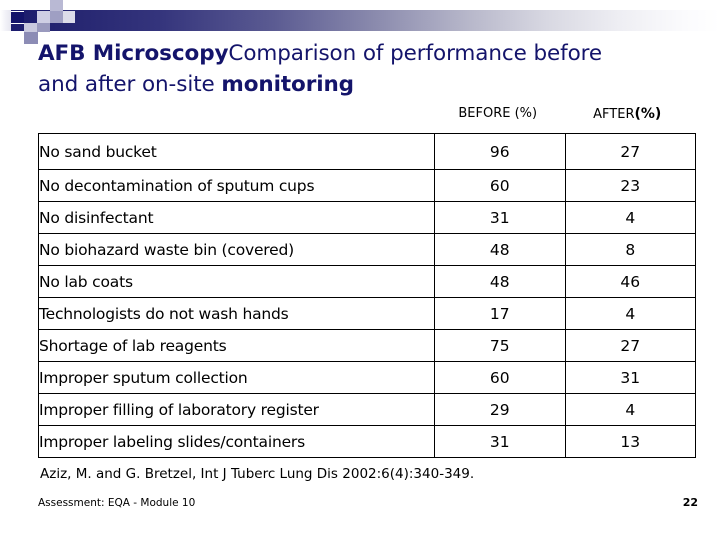  I want to click on column-header-after: AFTER(%), so click(628, 116).